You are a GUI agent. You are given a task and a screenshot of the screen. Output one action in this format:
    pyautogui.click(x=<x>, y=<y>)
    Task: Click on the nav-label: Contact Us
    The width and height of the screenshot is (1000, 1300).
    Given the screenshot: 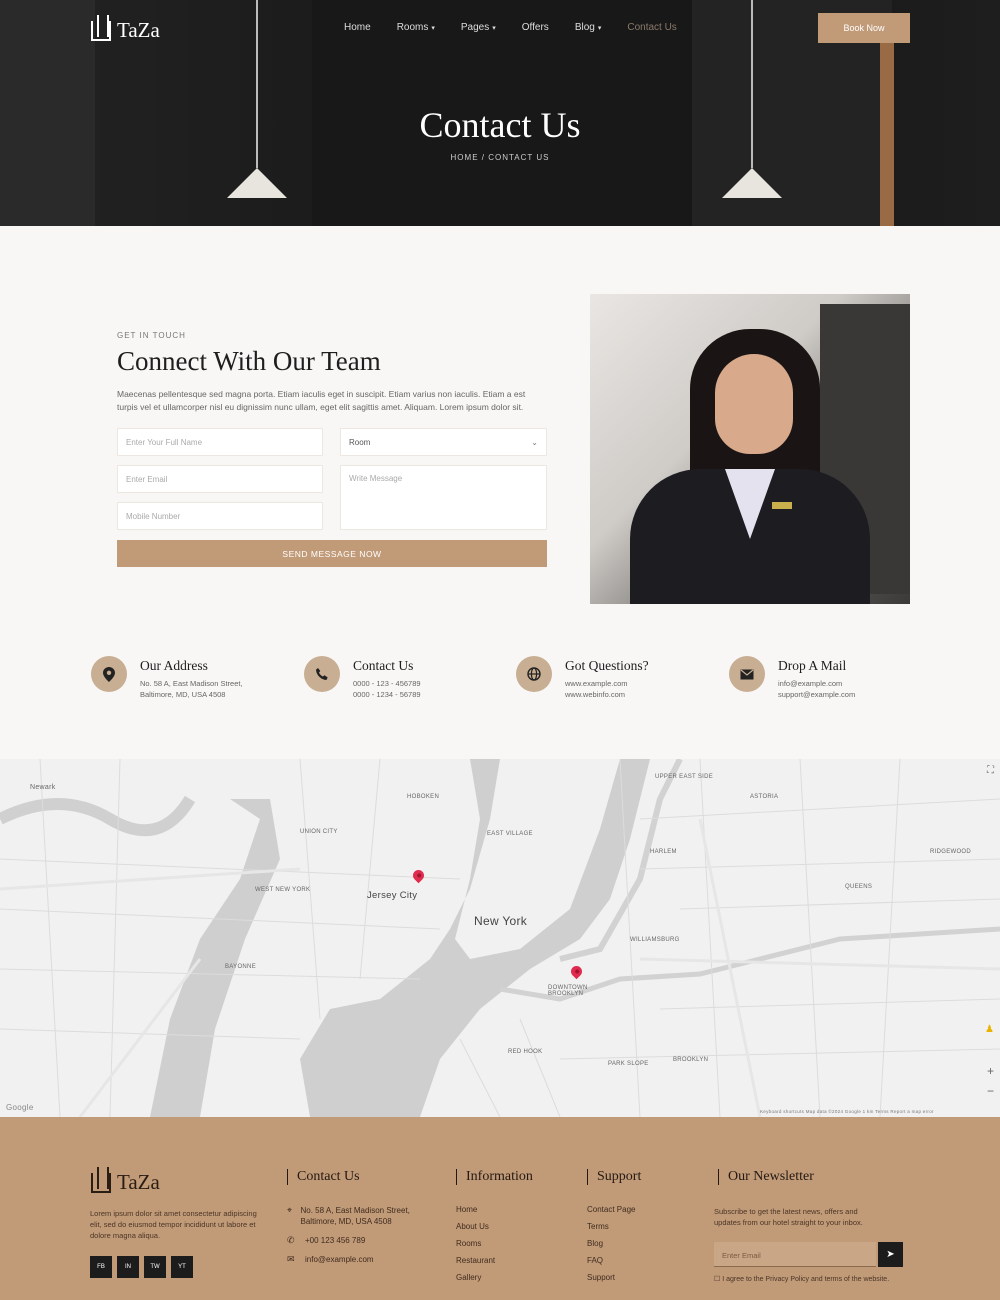 What is the action you would take?
    pyautogui.click(x=652, y=27)
    